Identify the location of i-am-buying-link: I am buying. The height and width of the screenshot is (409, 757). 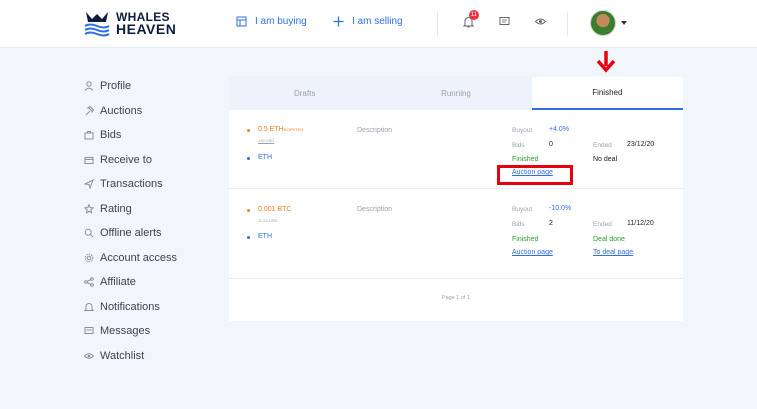
(271, 21).